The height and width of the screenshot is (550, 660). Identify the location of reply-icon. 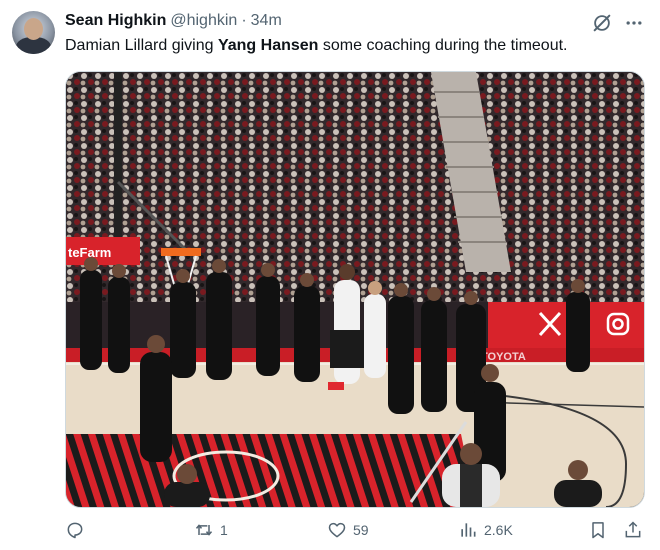
(75, 530).